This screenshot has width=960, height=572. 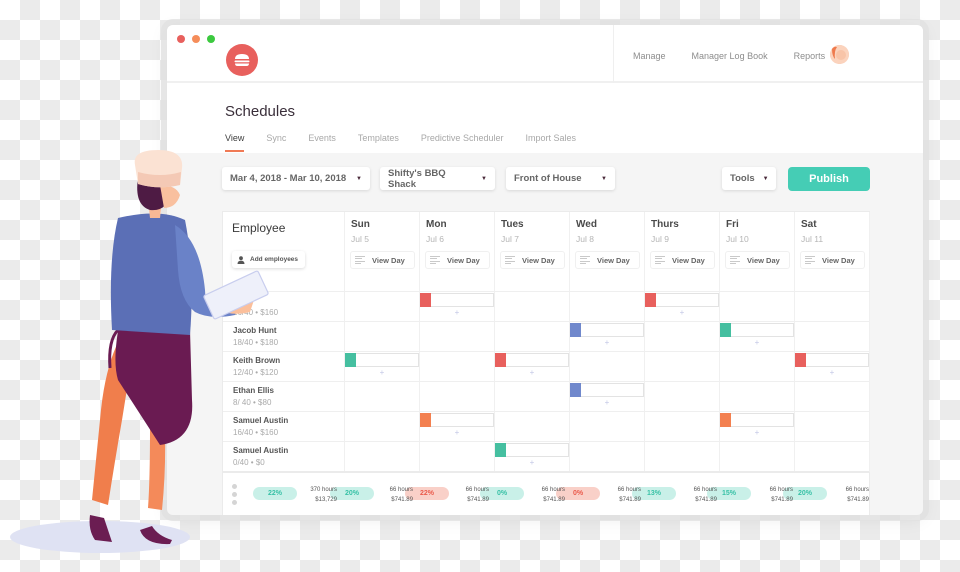 What do you see at coordinates (649, 56) in the screenshot?
I see `nav-manage: Manage` at bounding box center [649, 56].